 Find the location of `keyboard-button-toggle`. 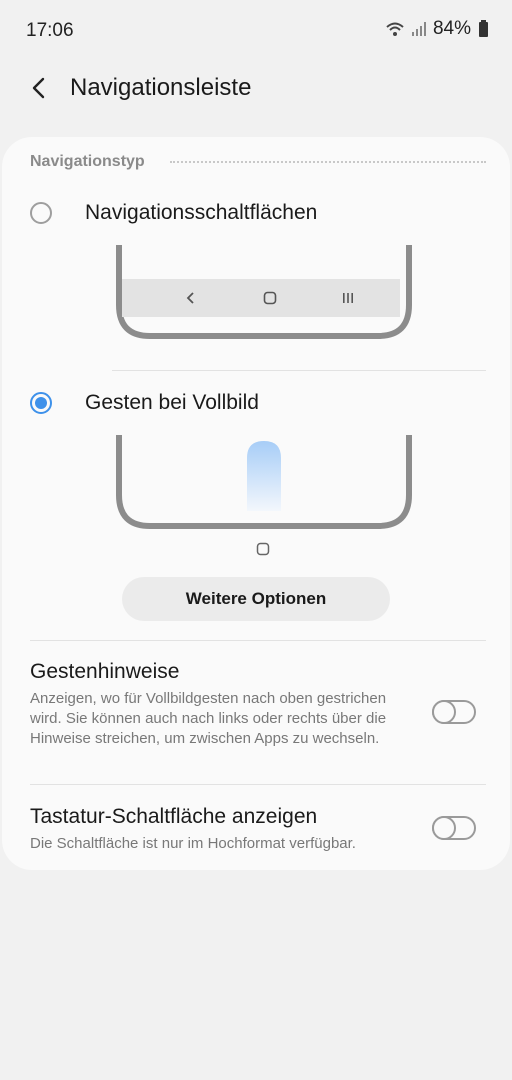

keyboard-button-toggle is located at coordinates (454, 828).